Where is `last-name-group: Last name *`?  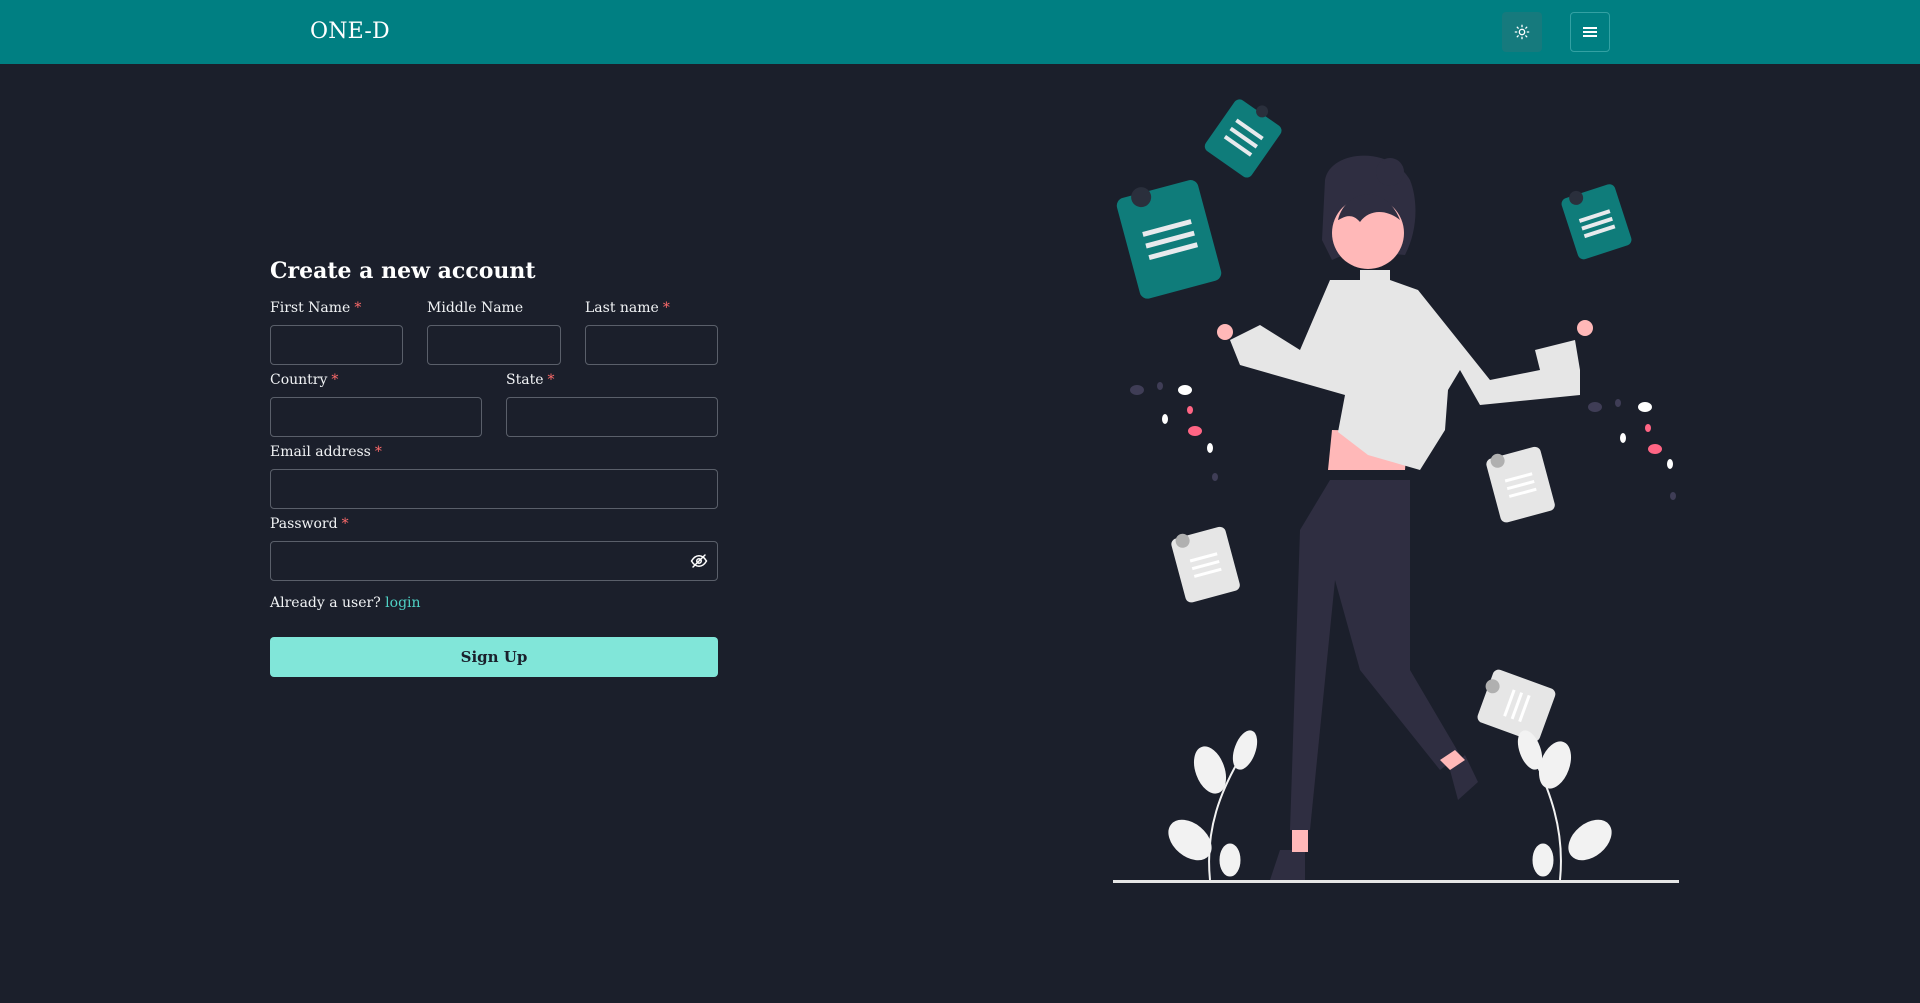
last-name-group: Last name * is located at coordinates (651, 331).